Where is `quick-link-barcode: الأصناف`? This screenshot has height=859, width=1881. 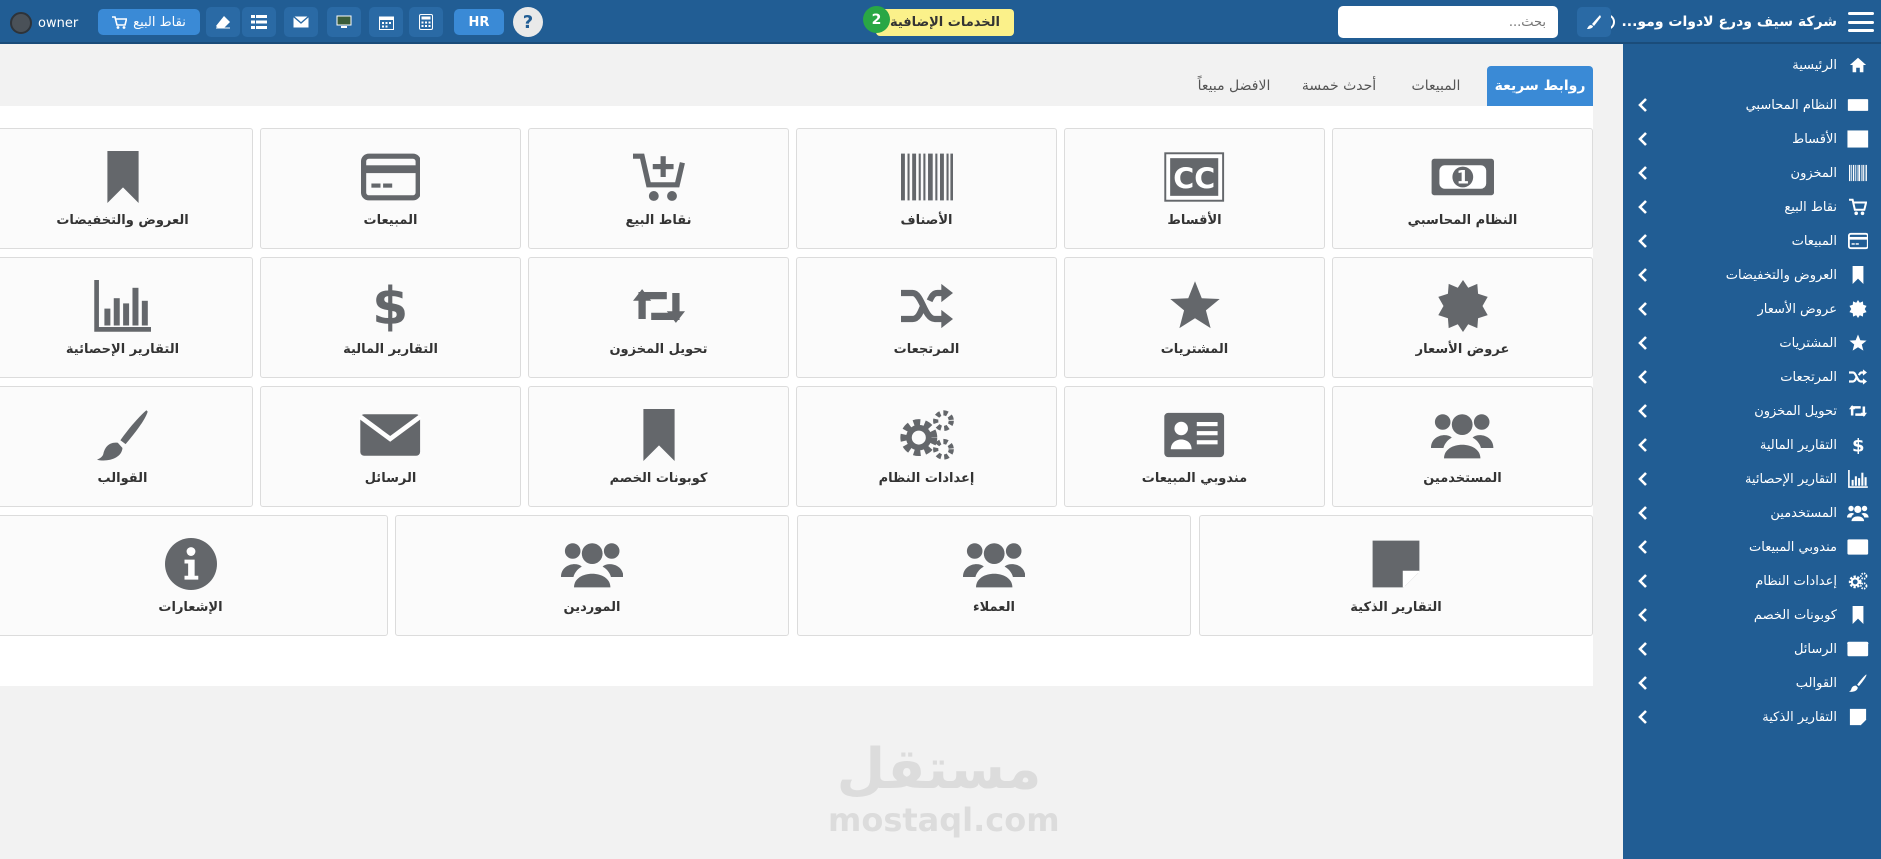
quick-link-barcode: الأصناف is located at coordinates (926, 188).